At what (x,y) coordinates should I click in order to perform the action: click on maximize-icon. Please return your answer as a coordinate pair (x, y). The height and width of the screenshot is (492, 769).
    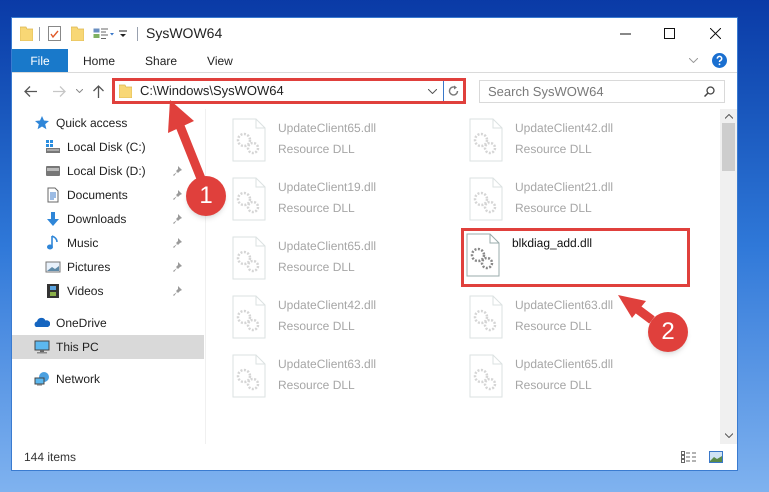
    Looking at the image, I should click on (669, 33).